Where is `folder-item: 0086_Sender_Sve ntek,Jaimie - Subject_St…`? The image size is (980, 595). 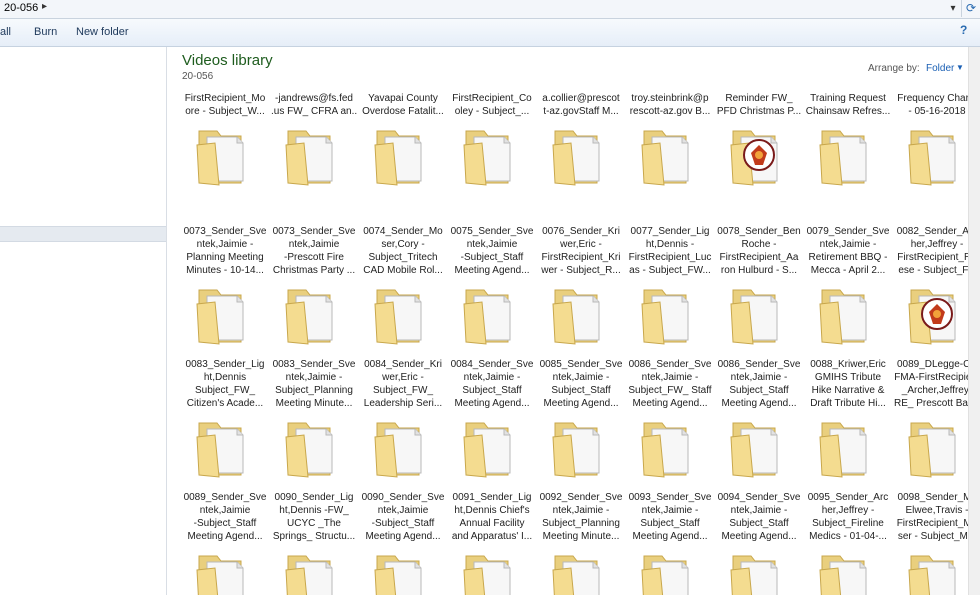
folder-item: 0086_Sender_Sve ntek,Jaimie - Subject_St… is located at coordinates (759, 384).